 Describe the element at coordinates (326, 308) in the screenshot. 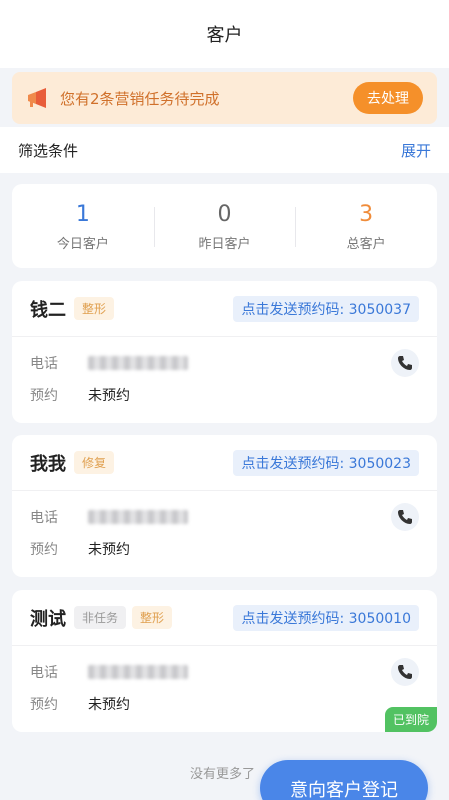

I see `send-booking-code-button: 点击发送预约码: 3050037` at that location.